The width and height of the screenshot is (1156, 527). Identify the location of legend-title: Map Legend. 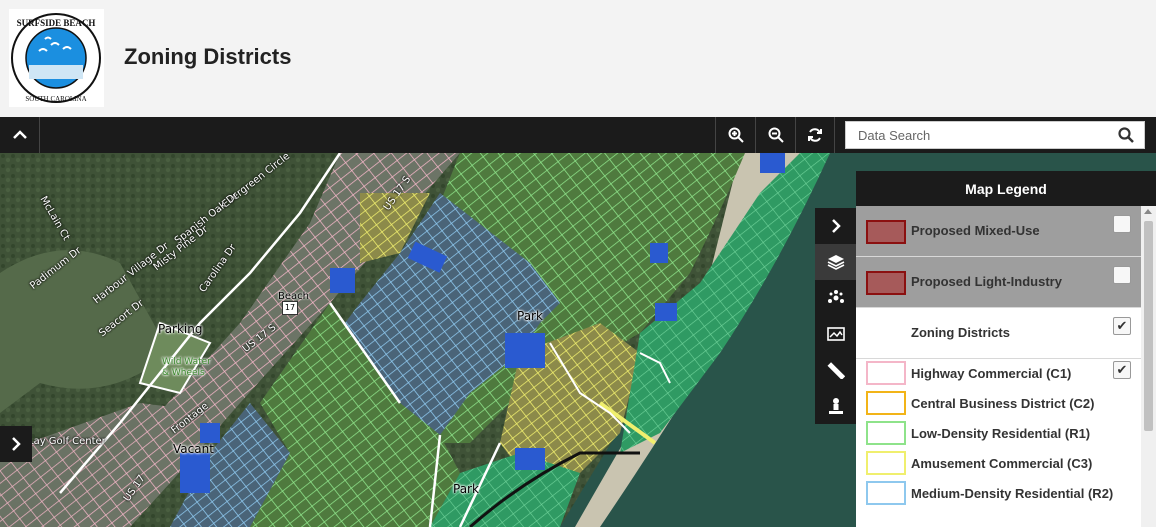
(1006, 188).